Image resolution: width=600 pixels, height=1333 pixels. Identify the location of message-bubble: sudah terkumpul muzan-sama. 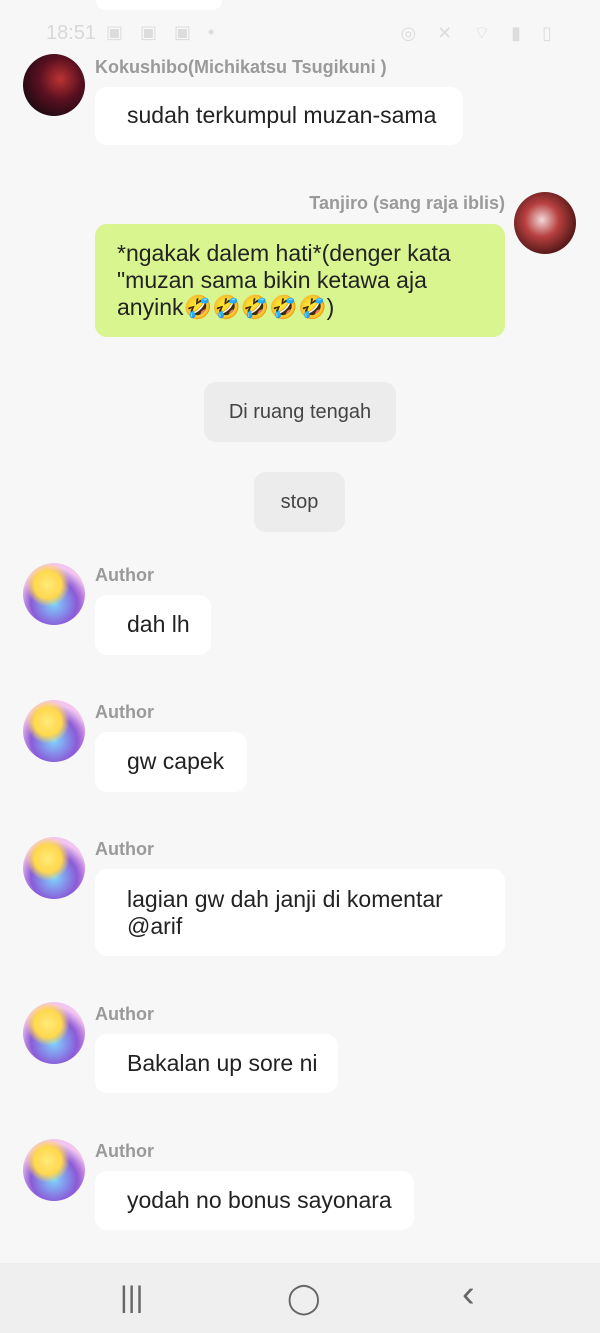
(279, 116).